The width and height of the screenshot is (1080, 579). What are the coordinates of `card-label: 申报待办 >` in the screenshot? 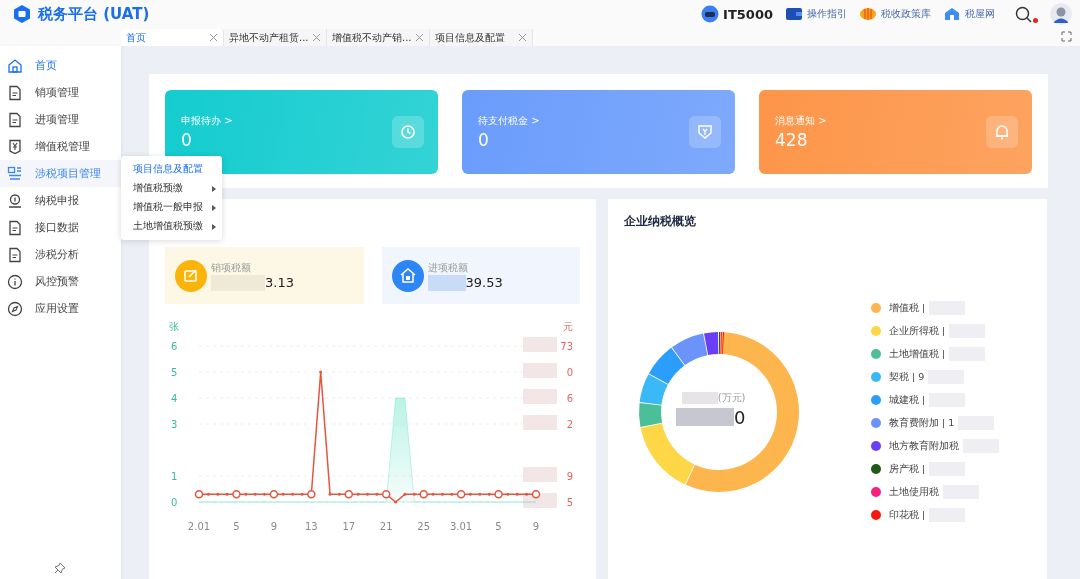 It's located at (207, 121).